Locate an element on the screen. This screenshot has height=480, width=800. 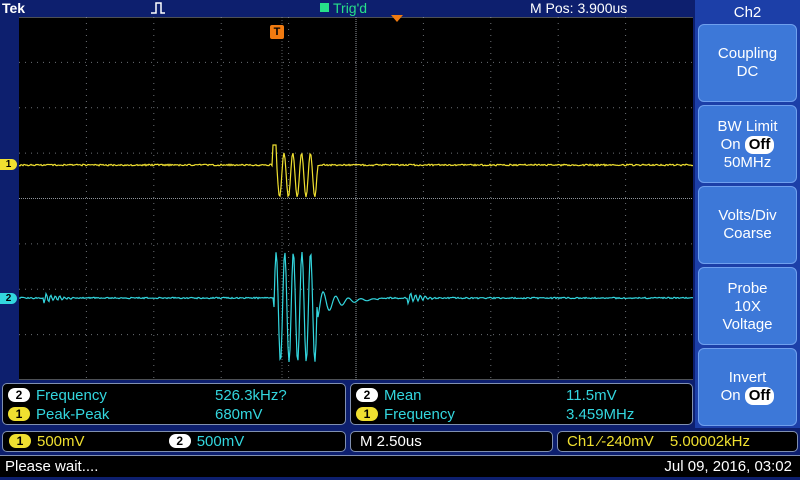
volts-div-button: Volts/Div Coarse is located at coordinates (747, 225).